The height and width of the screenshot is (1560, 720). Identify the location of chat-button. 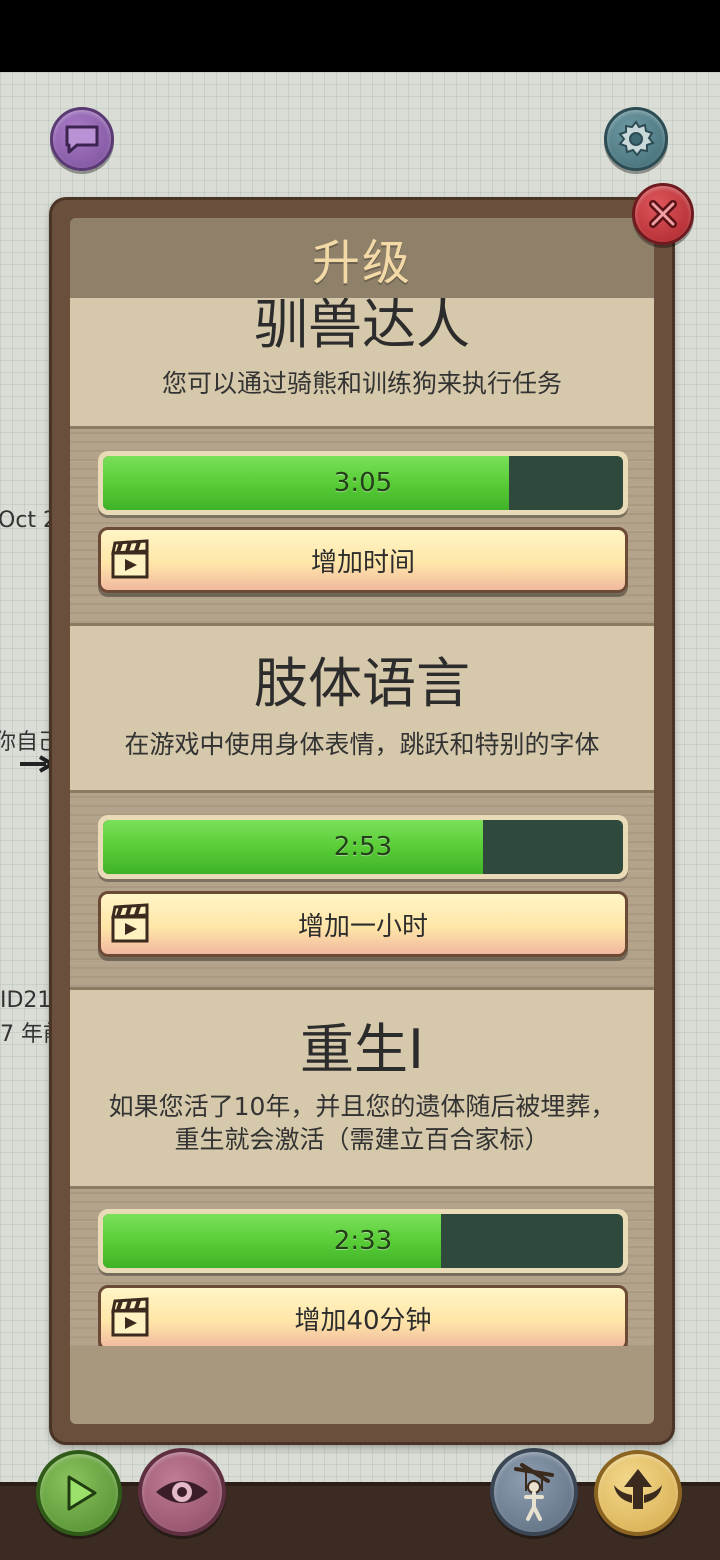
(82, 139).